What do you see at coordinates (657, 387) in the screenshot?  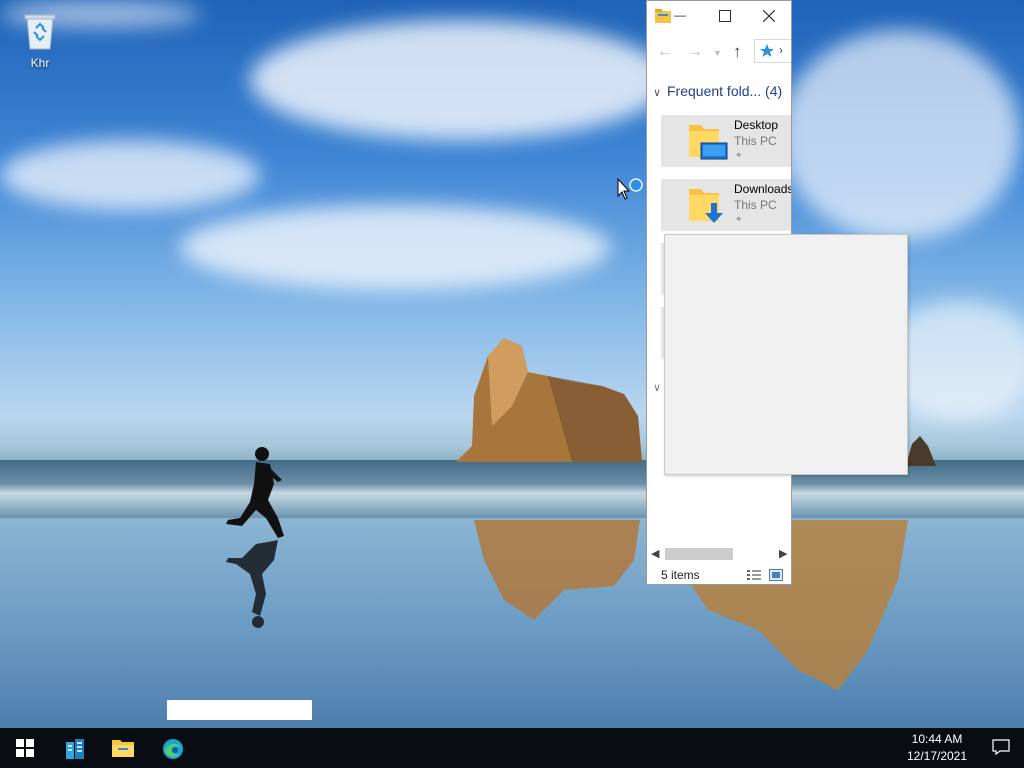 I see `recent-files-chevron-icon: ∨` at bounding box center [657, 387].